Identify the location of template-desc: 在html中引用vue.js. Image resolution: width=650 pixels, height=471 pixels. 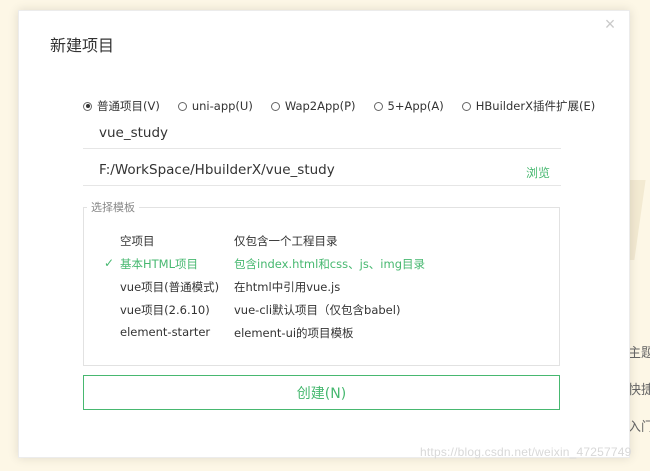
(287, 287).